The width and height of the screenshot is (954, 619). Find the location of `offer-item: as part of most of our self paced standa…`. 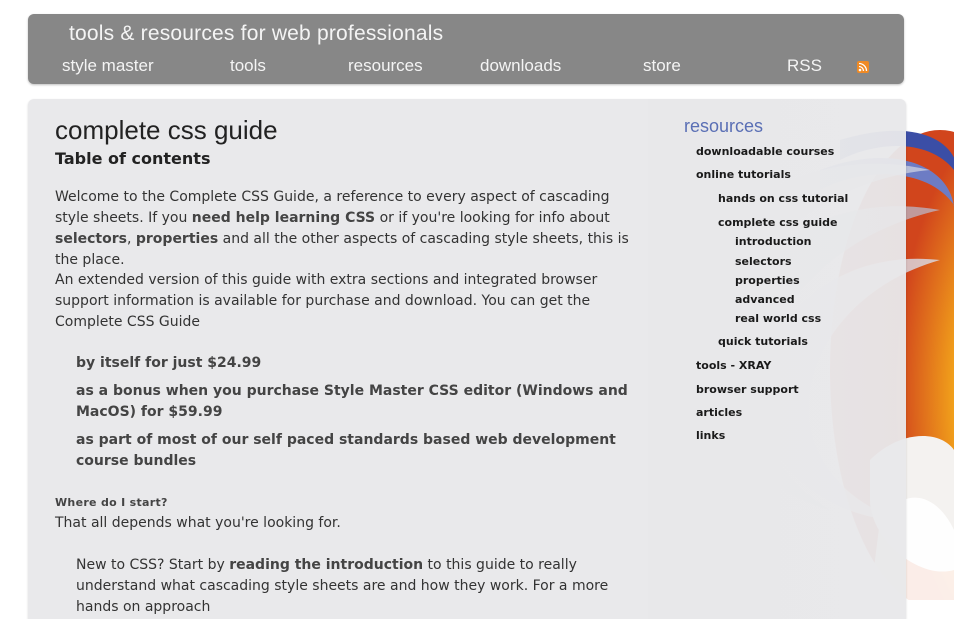

offer-item: as part of most of our self paced standa… is located at coordinates (361, 451).